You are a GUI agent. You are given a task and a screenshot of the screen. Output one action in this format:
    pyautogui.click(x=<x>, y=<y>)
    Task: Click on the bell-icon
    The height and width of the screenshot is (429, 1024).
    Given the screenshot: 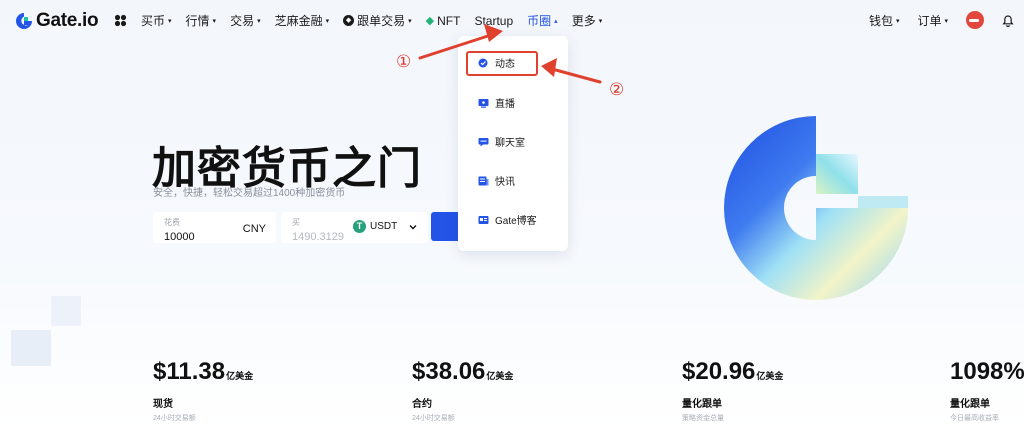 What is the action you would take?
    pyautogui.click(x=1008, y=20)
    